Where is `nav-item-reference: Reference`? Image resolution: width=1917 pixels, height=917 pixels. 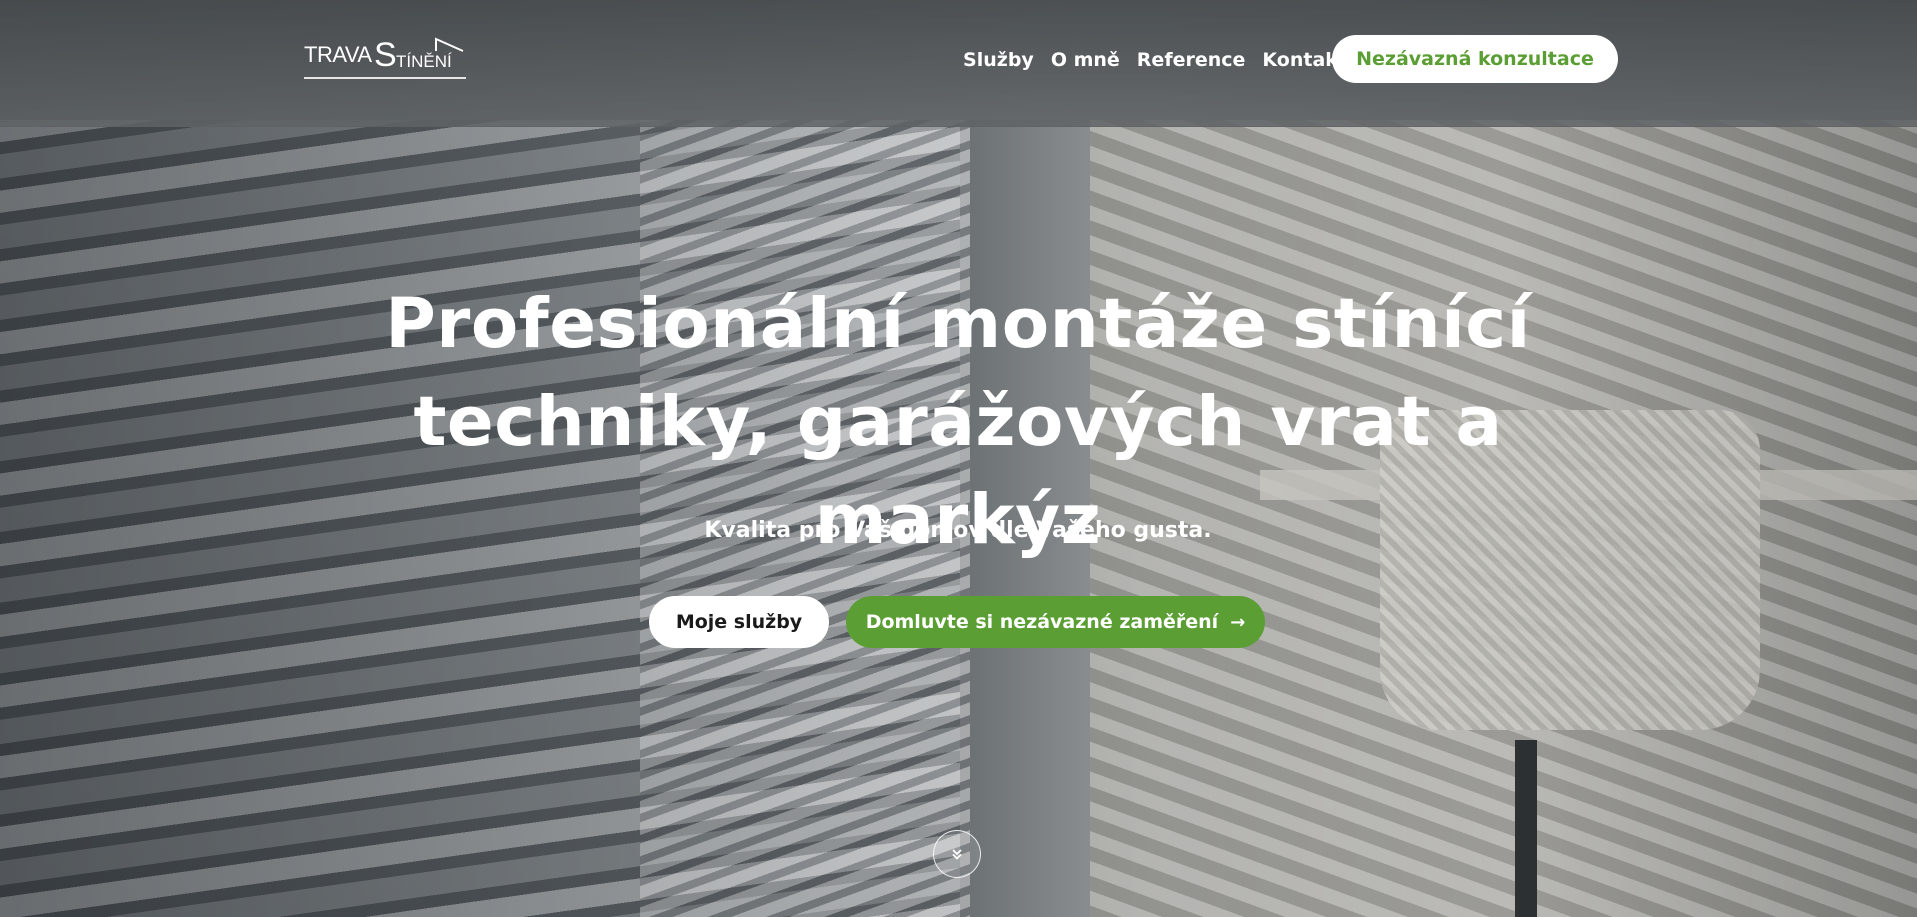 nav-item-reference: Reference is located at coordinates (1191, 60).